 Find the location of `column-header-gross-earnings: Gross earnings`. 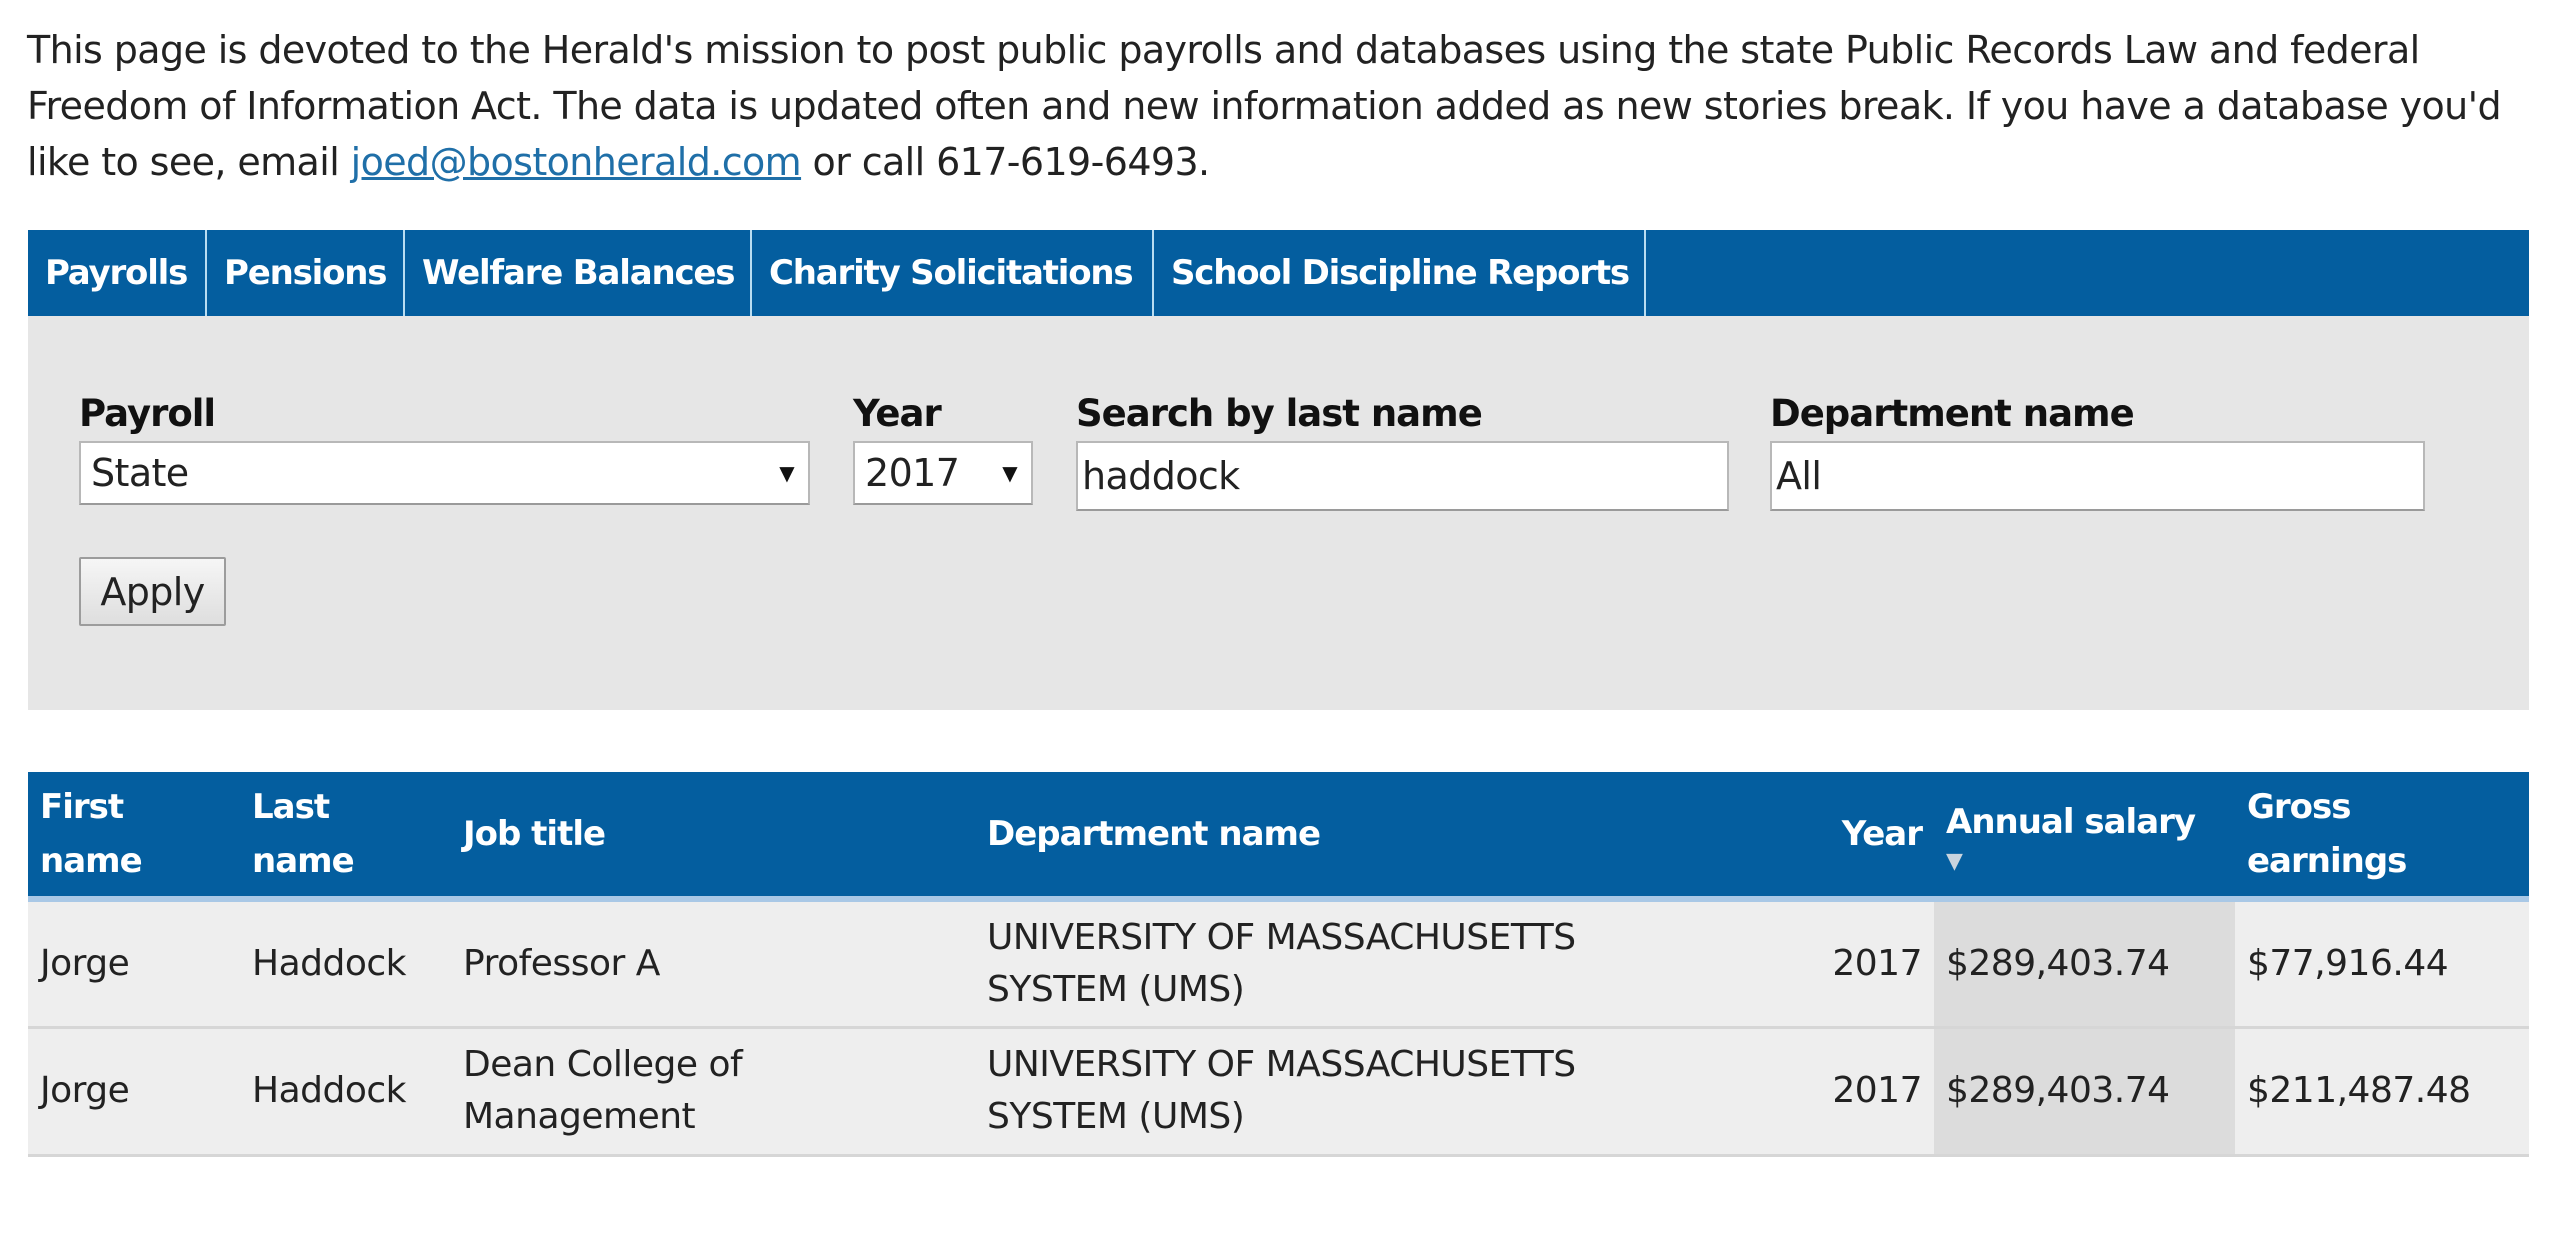

column-header-gross-earnings: Gross earnings is located at coordinates (2382, 837).